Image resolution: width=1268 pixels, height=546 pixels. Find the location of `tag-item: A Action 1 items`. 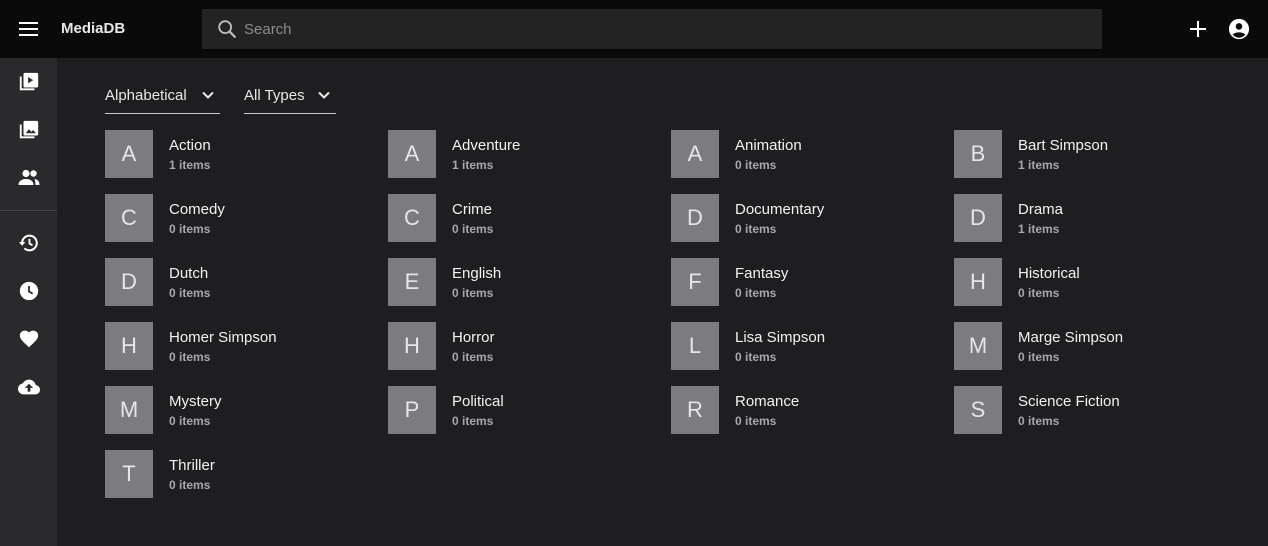

tag-item: A Action 1 items is located at coordinates (240, 154).